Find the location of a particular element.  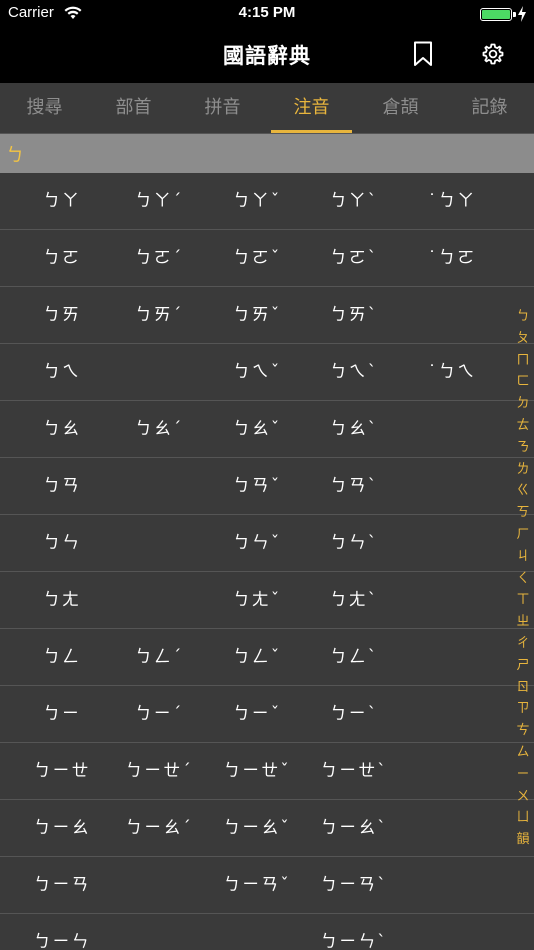

index-item: ㄨ is located at coordinates (523, 797).